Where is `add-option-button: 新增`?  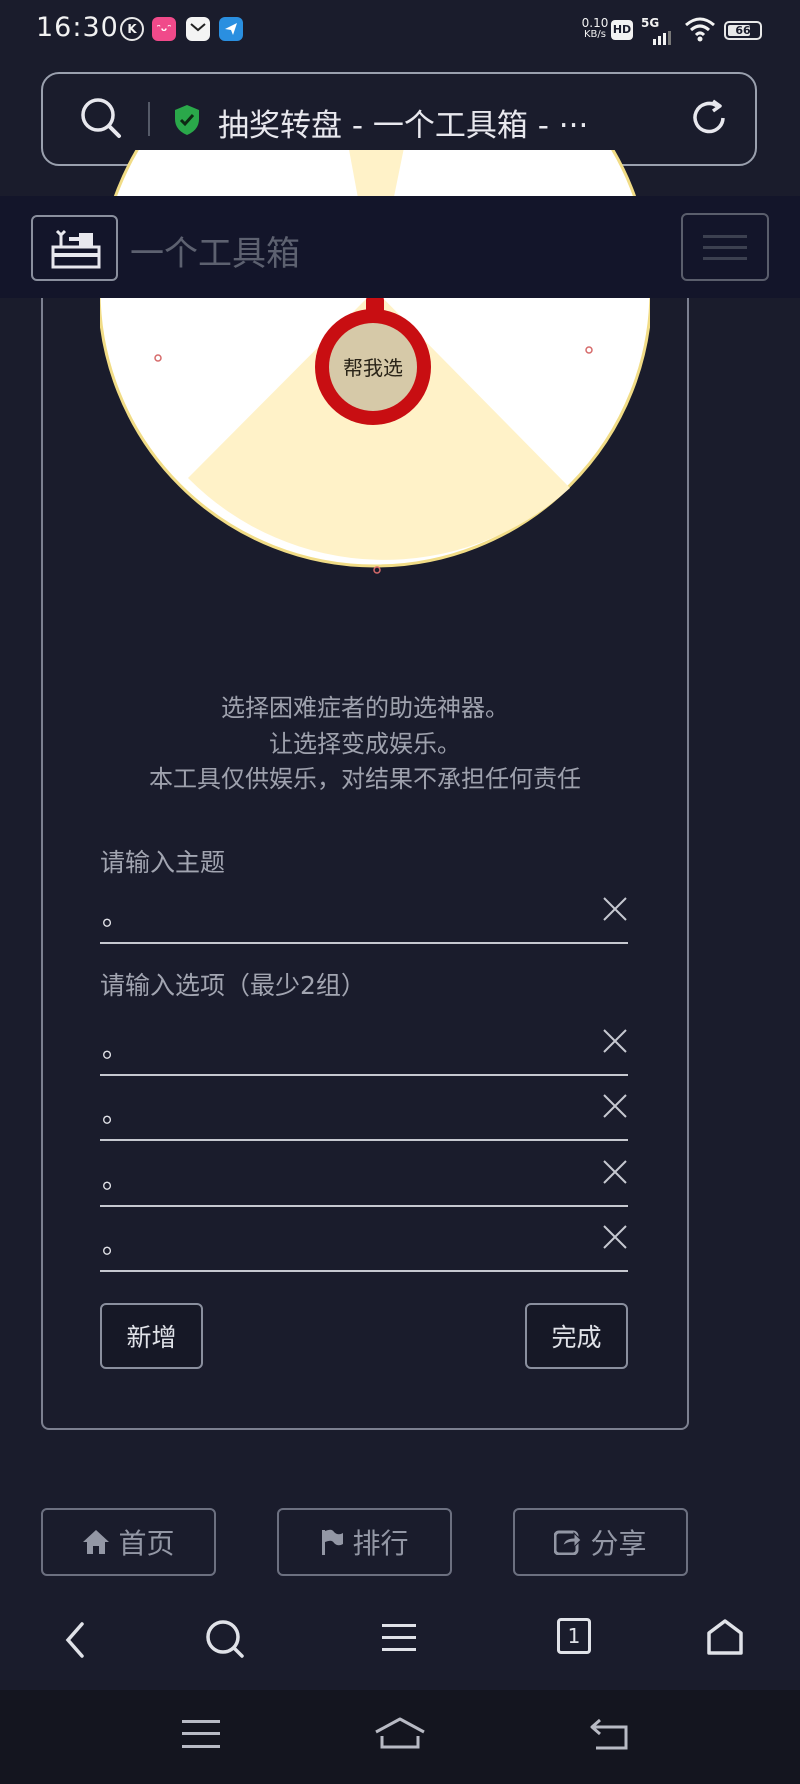 add-option-button: 新增 is located at coordinates (151, 1336).